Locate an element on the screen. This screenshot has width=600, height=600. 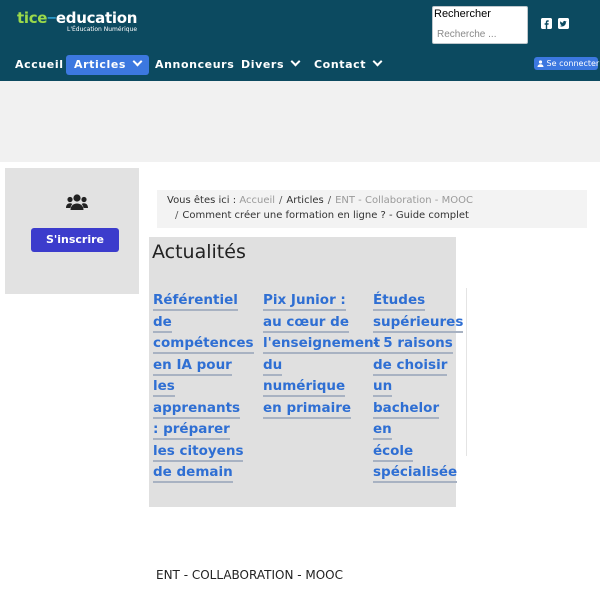
article-title-line: au cœur de is located at coordinates (306, 323).